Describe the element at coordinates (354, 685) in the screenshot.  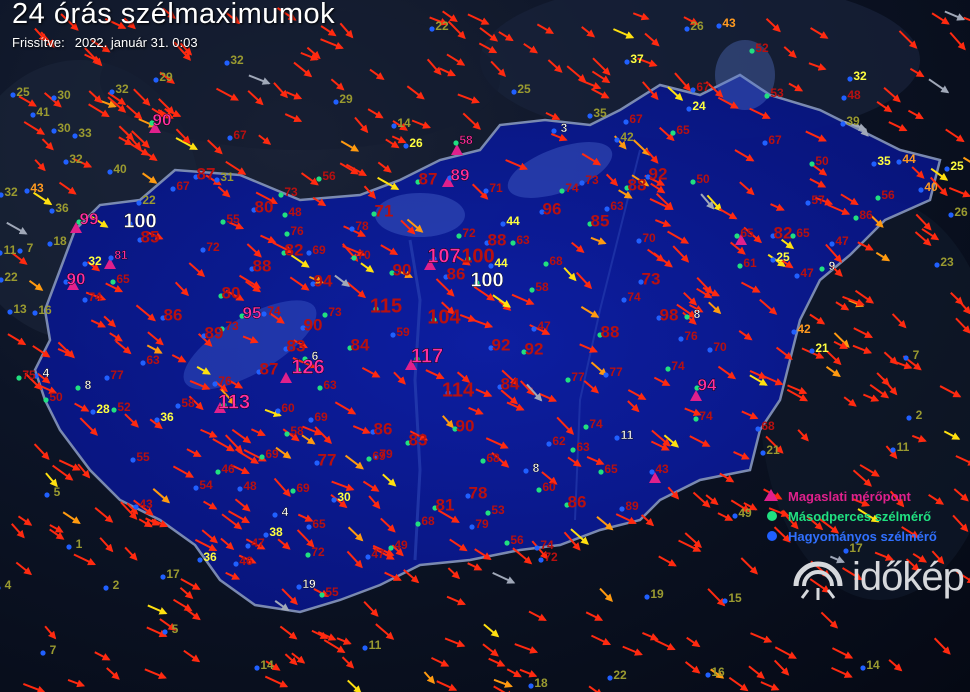
I see `wind-arrow-yellow` at that location.